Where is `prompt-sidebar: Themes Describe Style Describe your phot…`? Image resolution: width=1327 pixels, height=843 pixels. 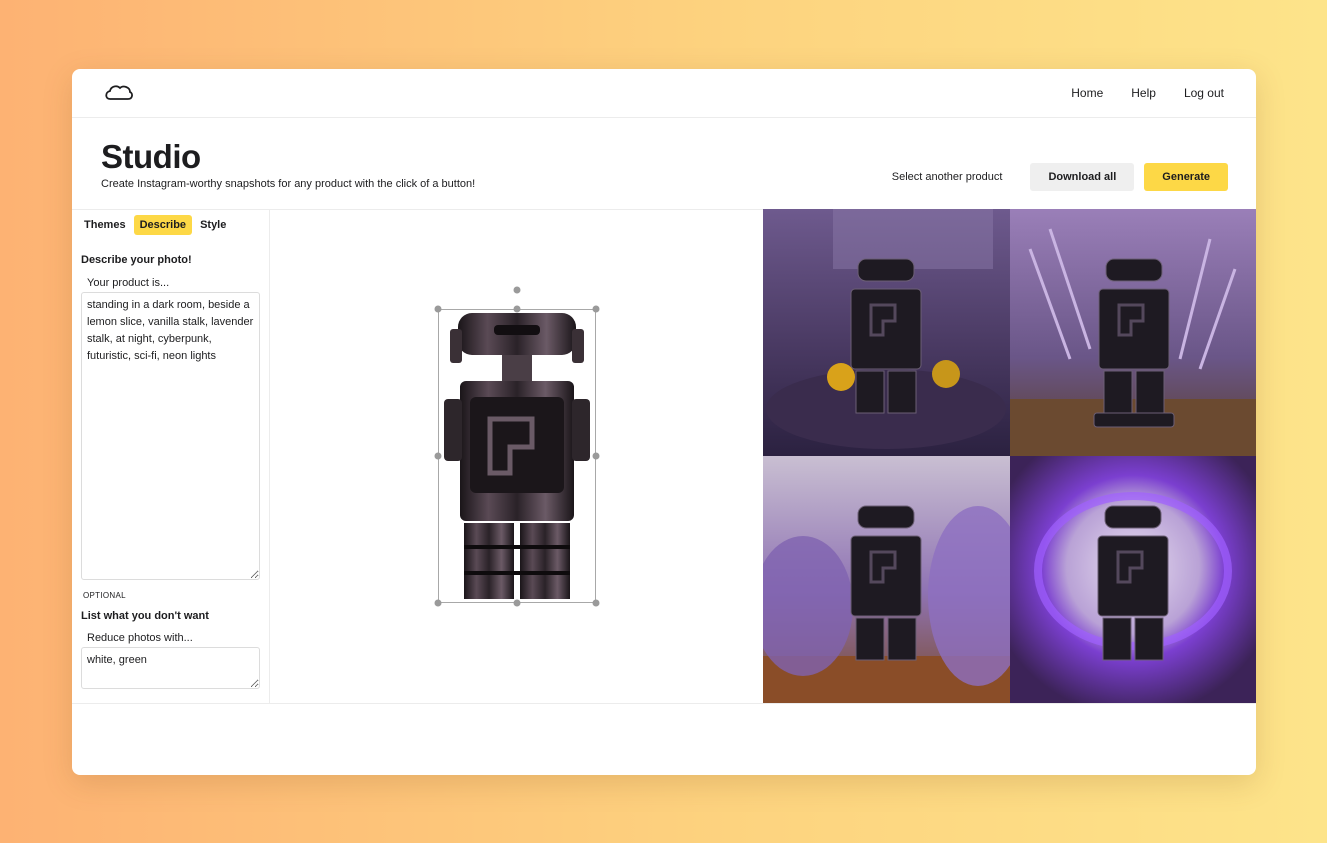
prompt-sidebar: Themes Describe Style Describe your phot… is located at coordinates (171, 456).